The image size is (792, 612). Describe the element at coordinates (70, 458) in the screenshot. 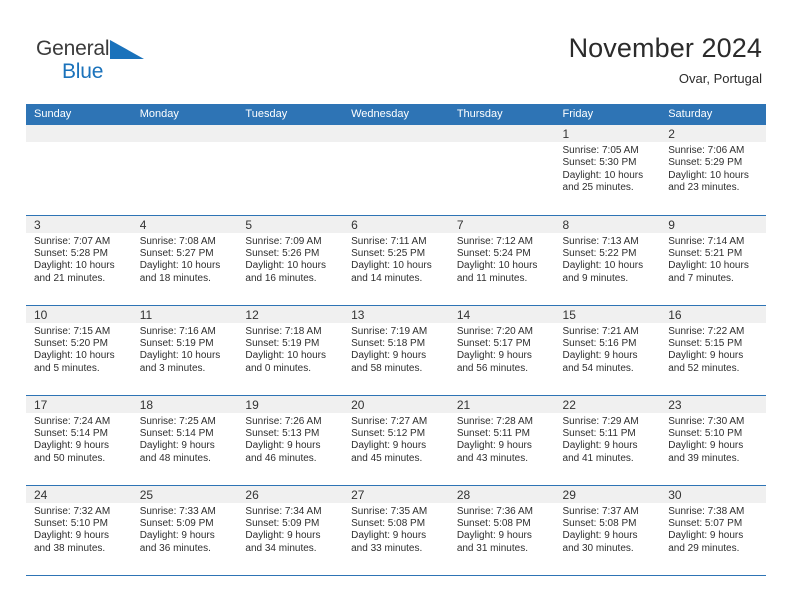

I see `daylight-text-line2: and 50 minutes.` at that location.